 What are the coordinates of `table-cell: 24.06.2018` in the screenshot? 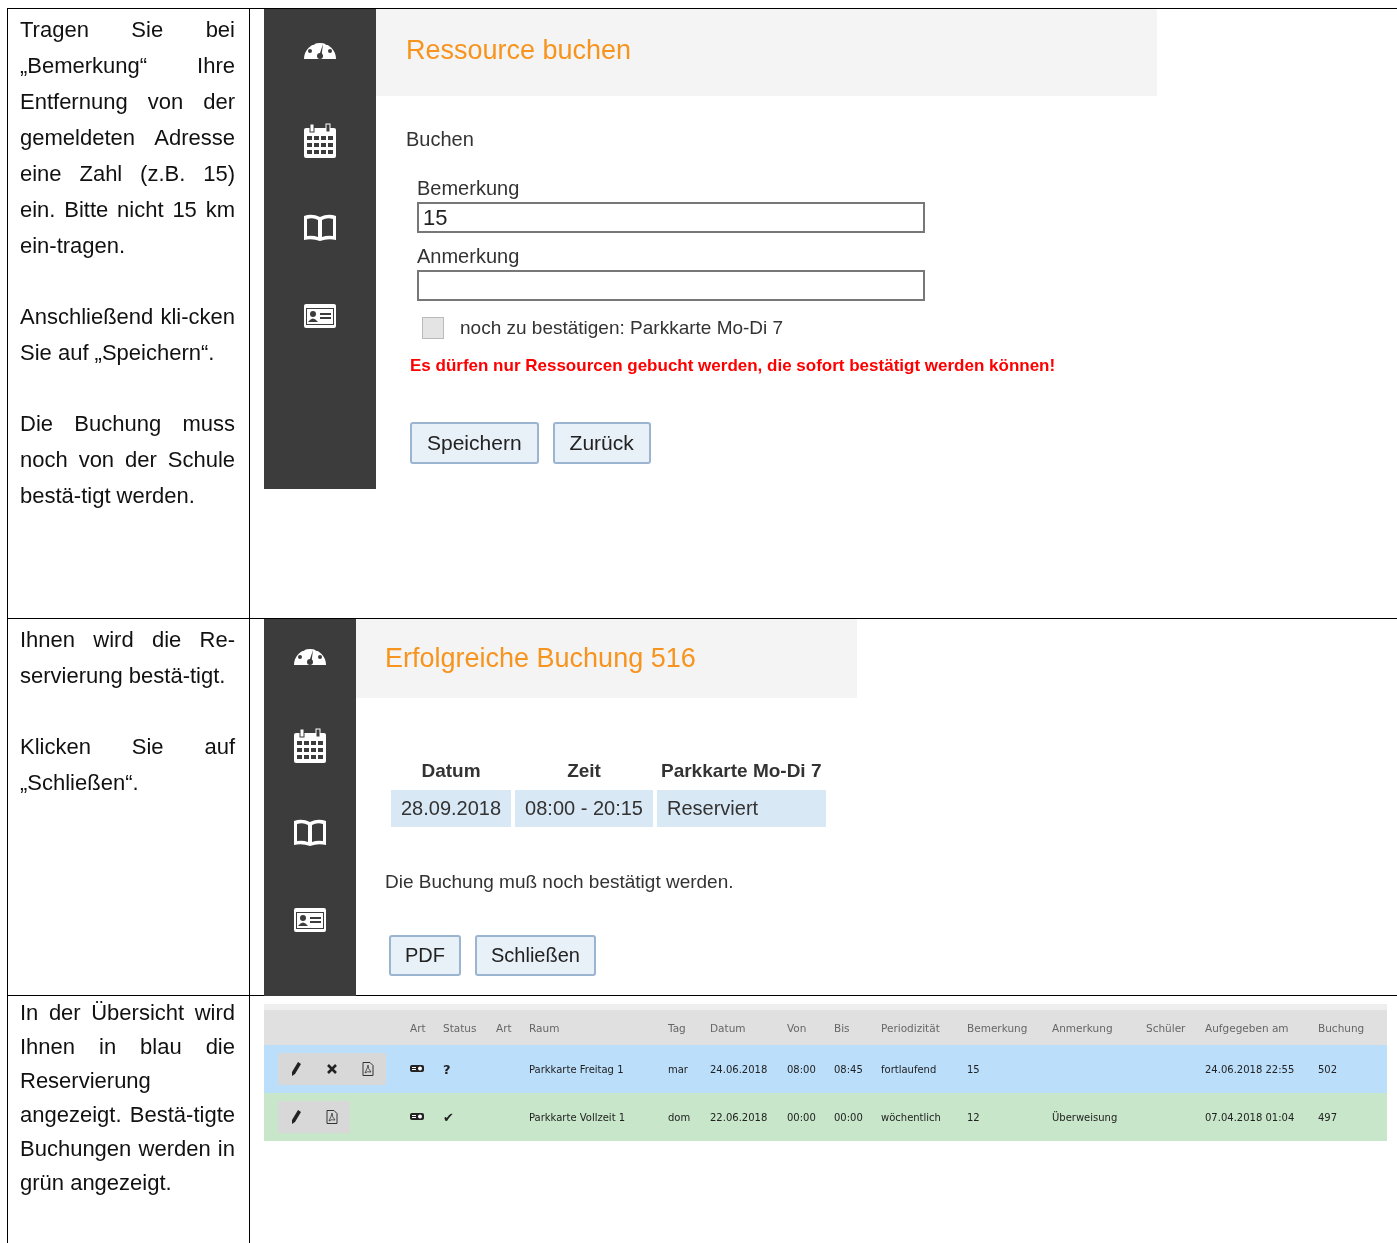 It's located at (739, 1069).